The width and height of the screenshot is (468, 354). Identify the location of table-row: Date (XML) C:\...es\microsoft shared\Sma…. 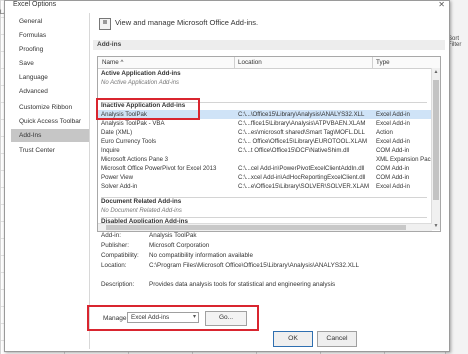
(265, 132).